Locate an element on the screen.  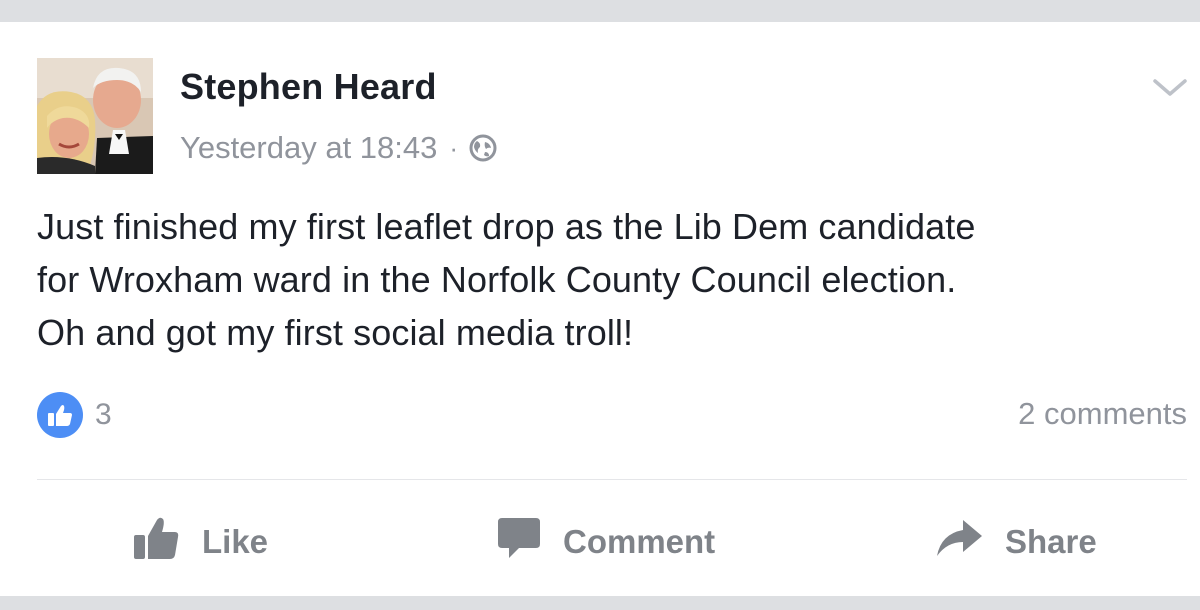
like-button: Like is located at coordinates (200, 542).